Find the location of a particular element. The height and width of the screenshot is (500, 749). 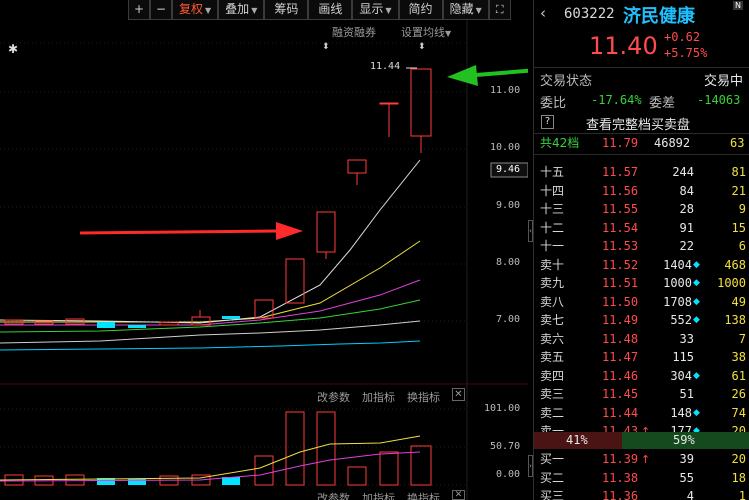

bid-volume: 39 is located at coordinates (686, 459).